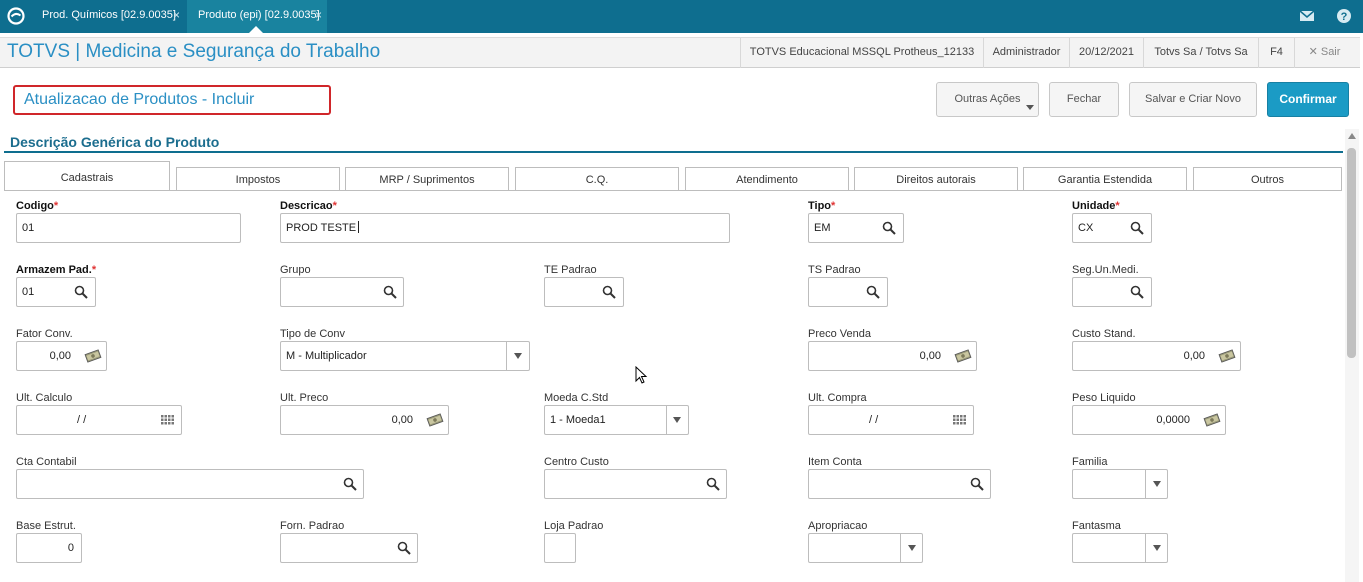 This screenshot has width=1363, height=582. I want to click on custo-stand-input: 0,00, so click(1156, 356).